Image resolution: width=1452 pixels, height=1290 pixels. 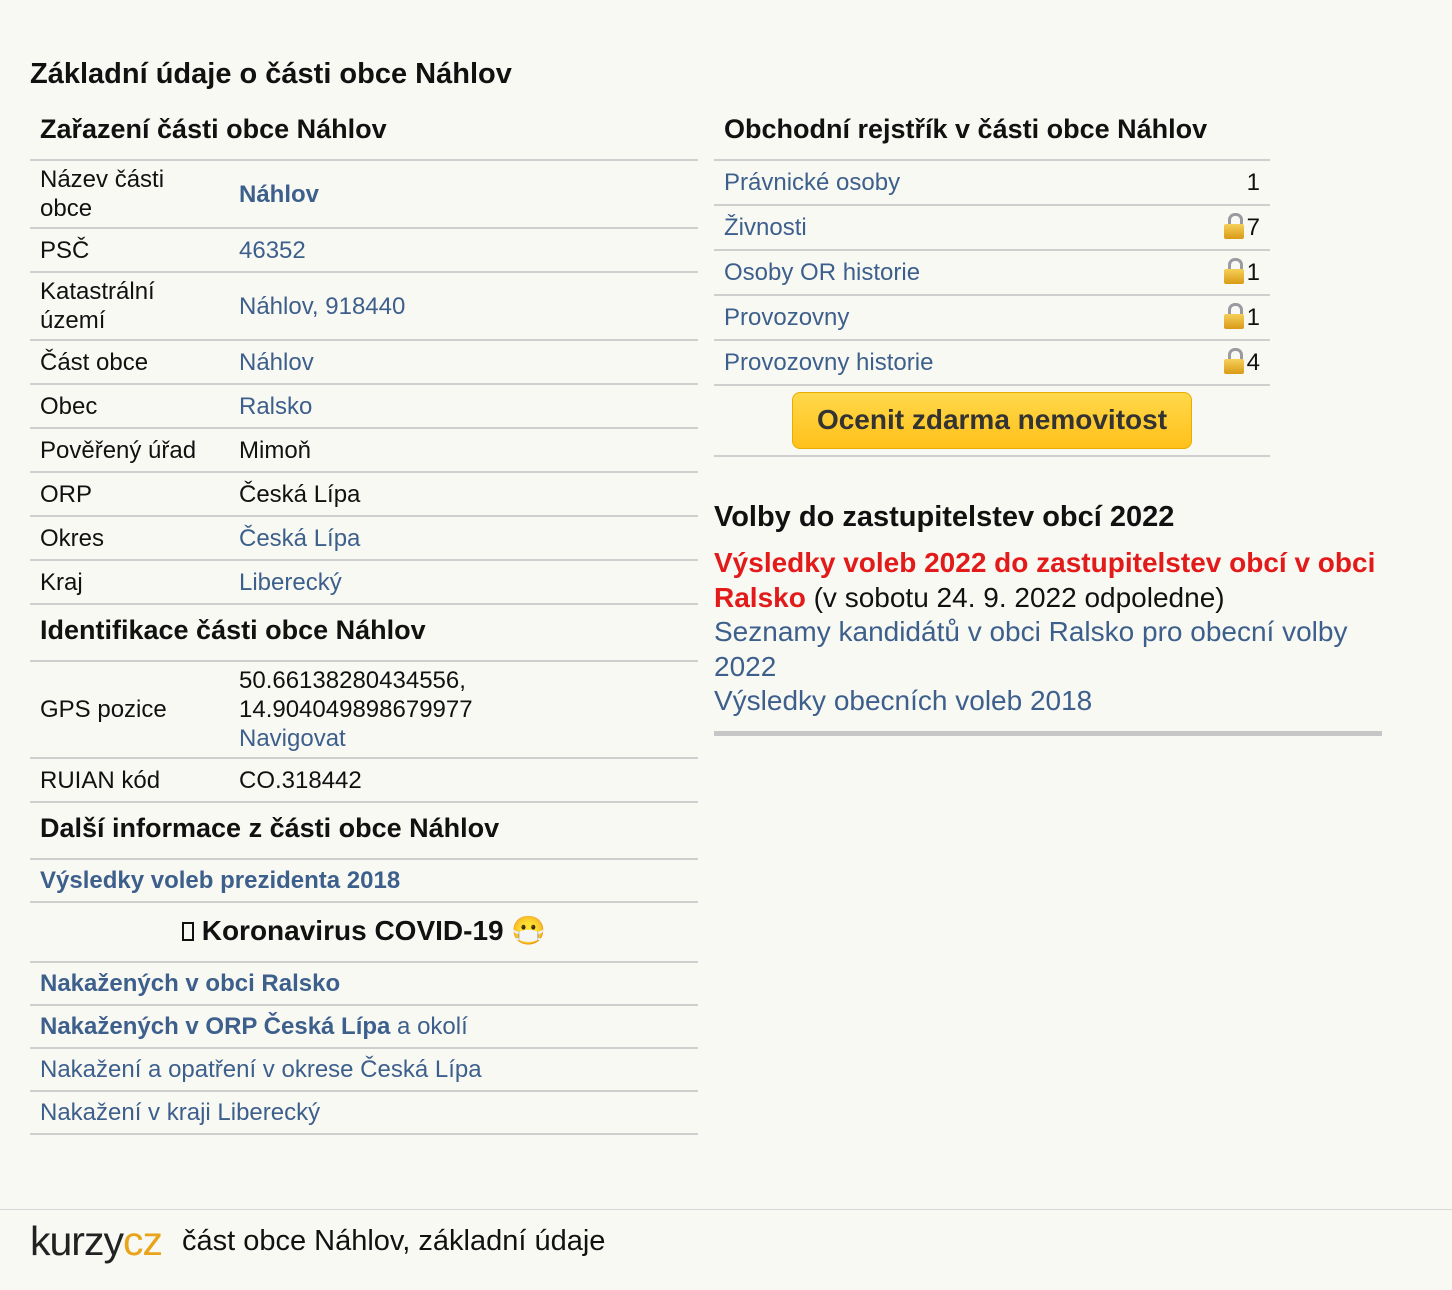 What do you see at coordinates (187, 931) in the screenshot?
I see `missing-glyph-icon` at bounding box center [187, 931].